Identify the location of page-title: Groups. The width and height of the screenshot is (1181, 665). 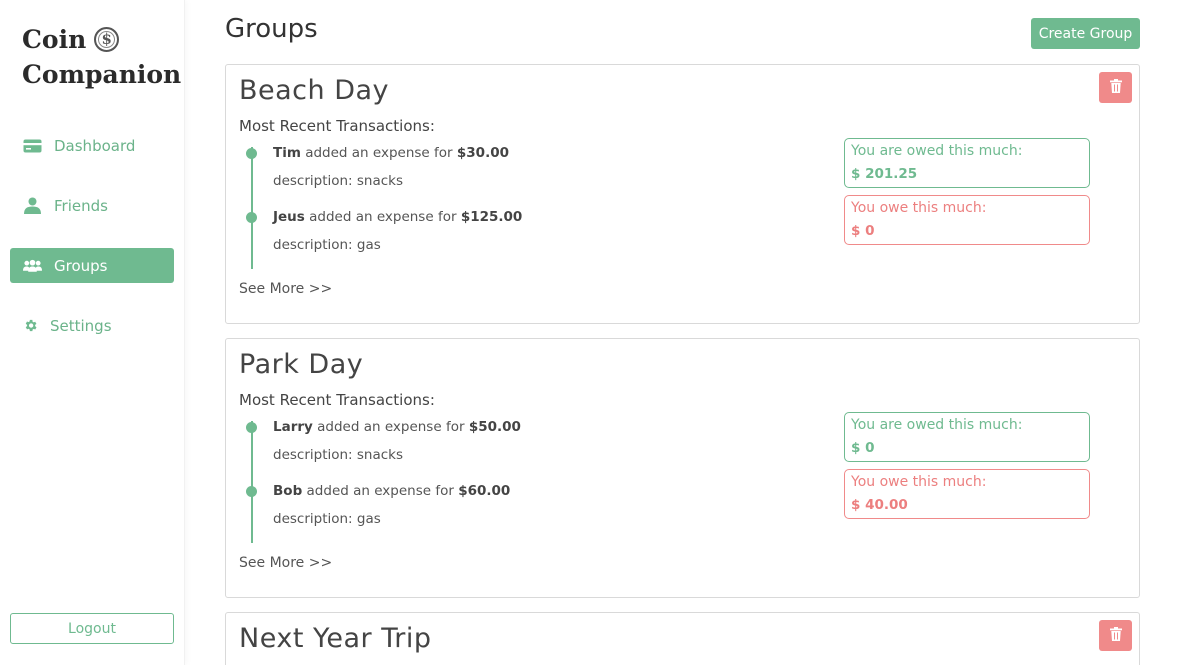
(271, 29).